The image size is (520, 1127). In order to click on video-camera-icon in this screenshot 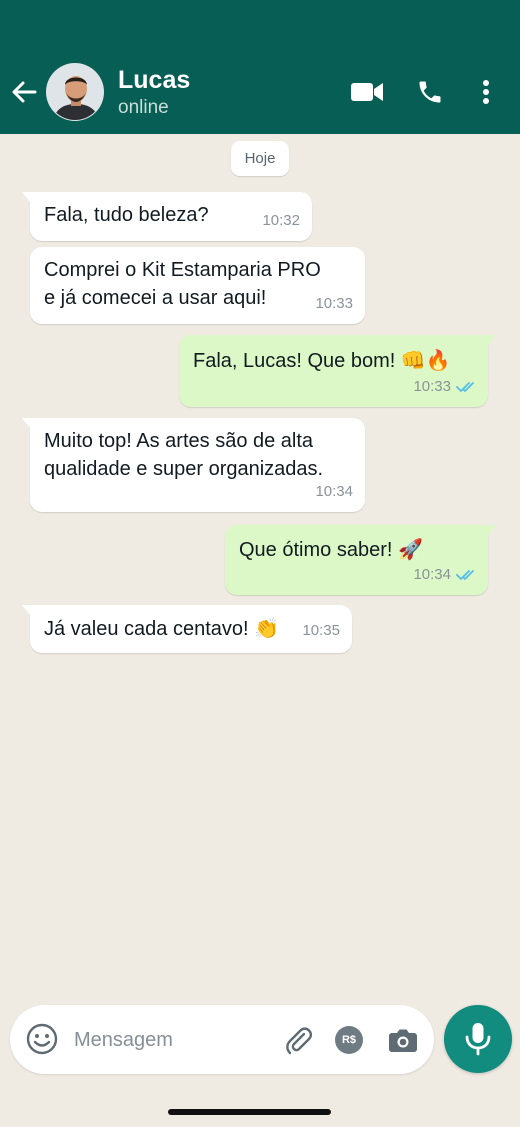, I will do `click(367, 92)`.